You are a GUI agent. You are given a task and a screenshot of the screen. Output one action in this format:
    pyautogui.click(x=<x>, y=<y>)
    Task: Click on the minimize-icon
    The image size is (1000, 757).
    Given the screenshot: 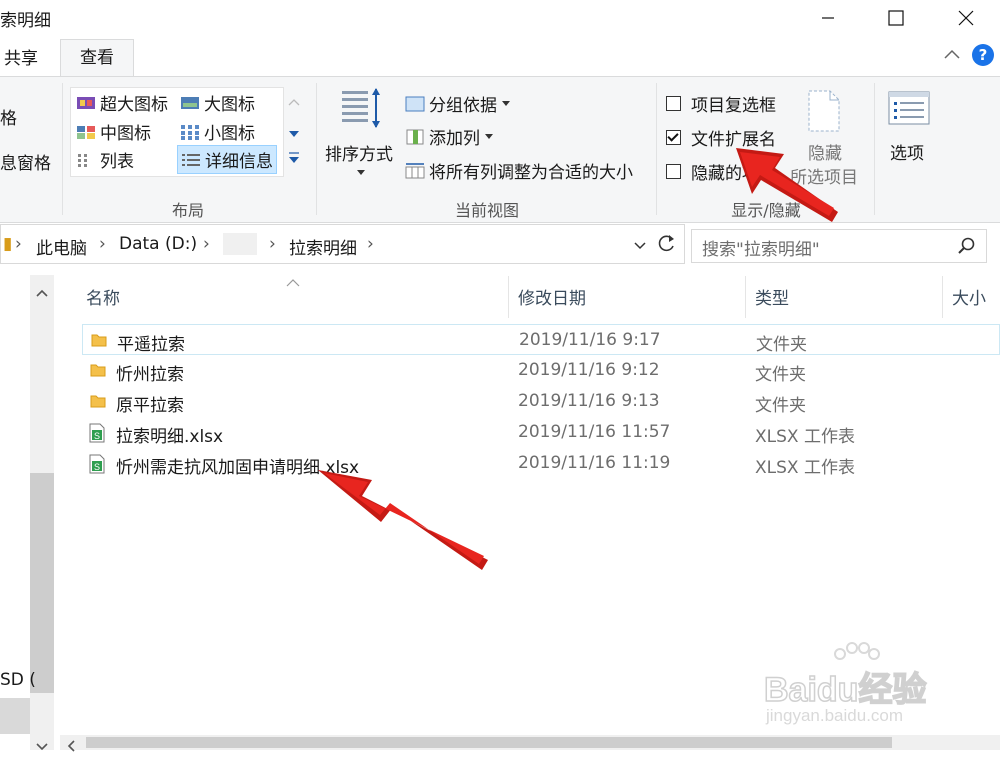 What is the action you would take?
    pyautogui.click(x=828, y=18)
    